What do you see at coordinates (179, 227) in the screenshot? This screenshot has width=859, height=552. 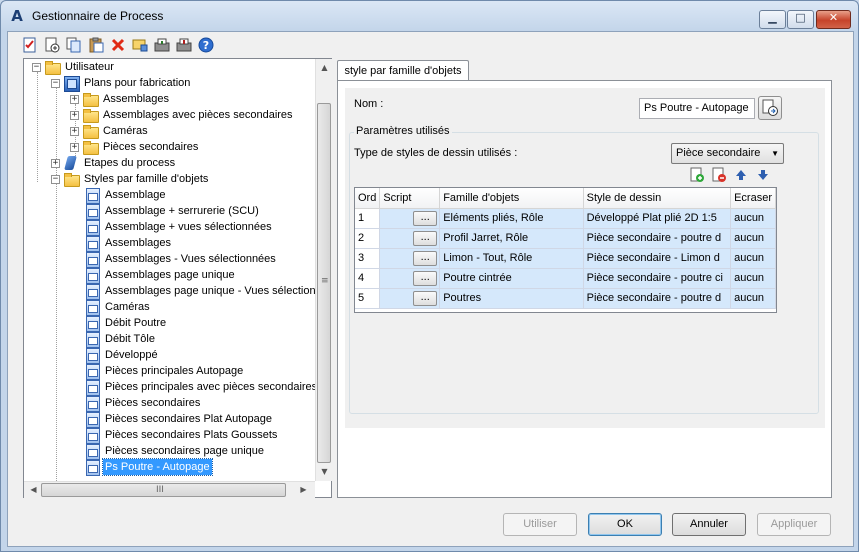 I see `tree-style-item: Assemblage + vues sélectionnées` at bounding box center [179, 227].